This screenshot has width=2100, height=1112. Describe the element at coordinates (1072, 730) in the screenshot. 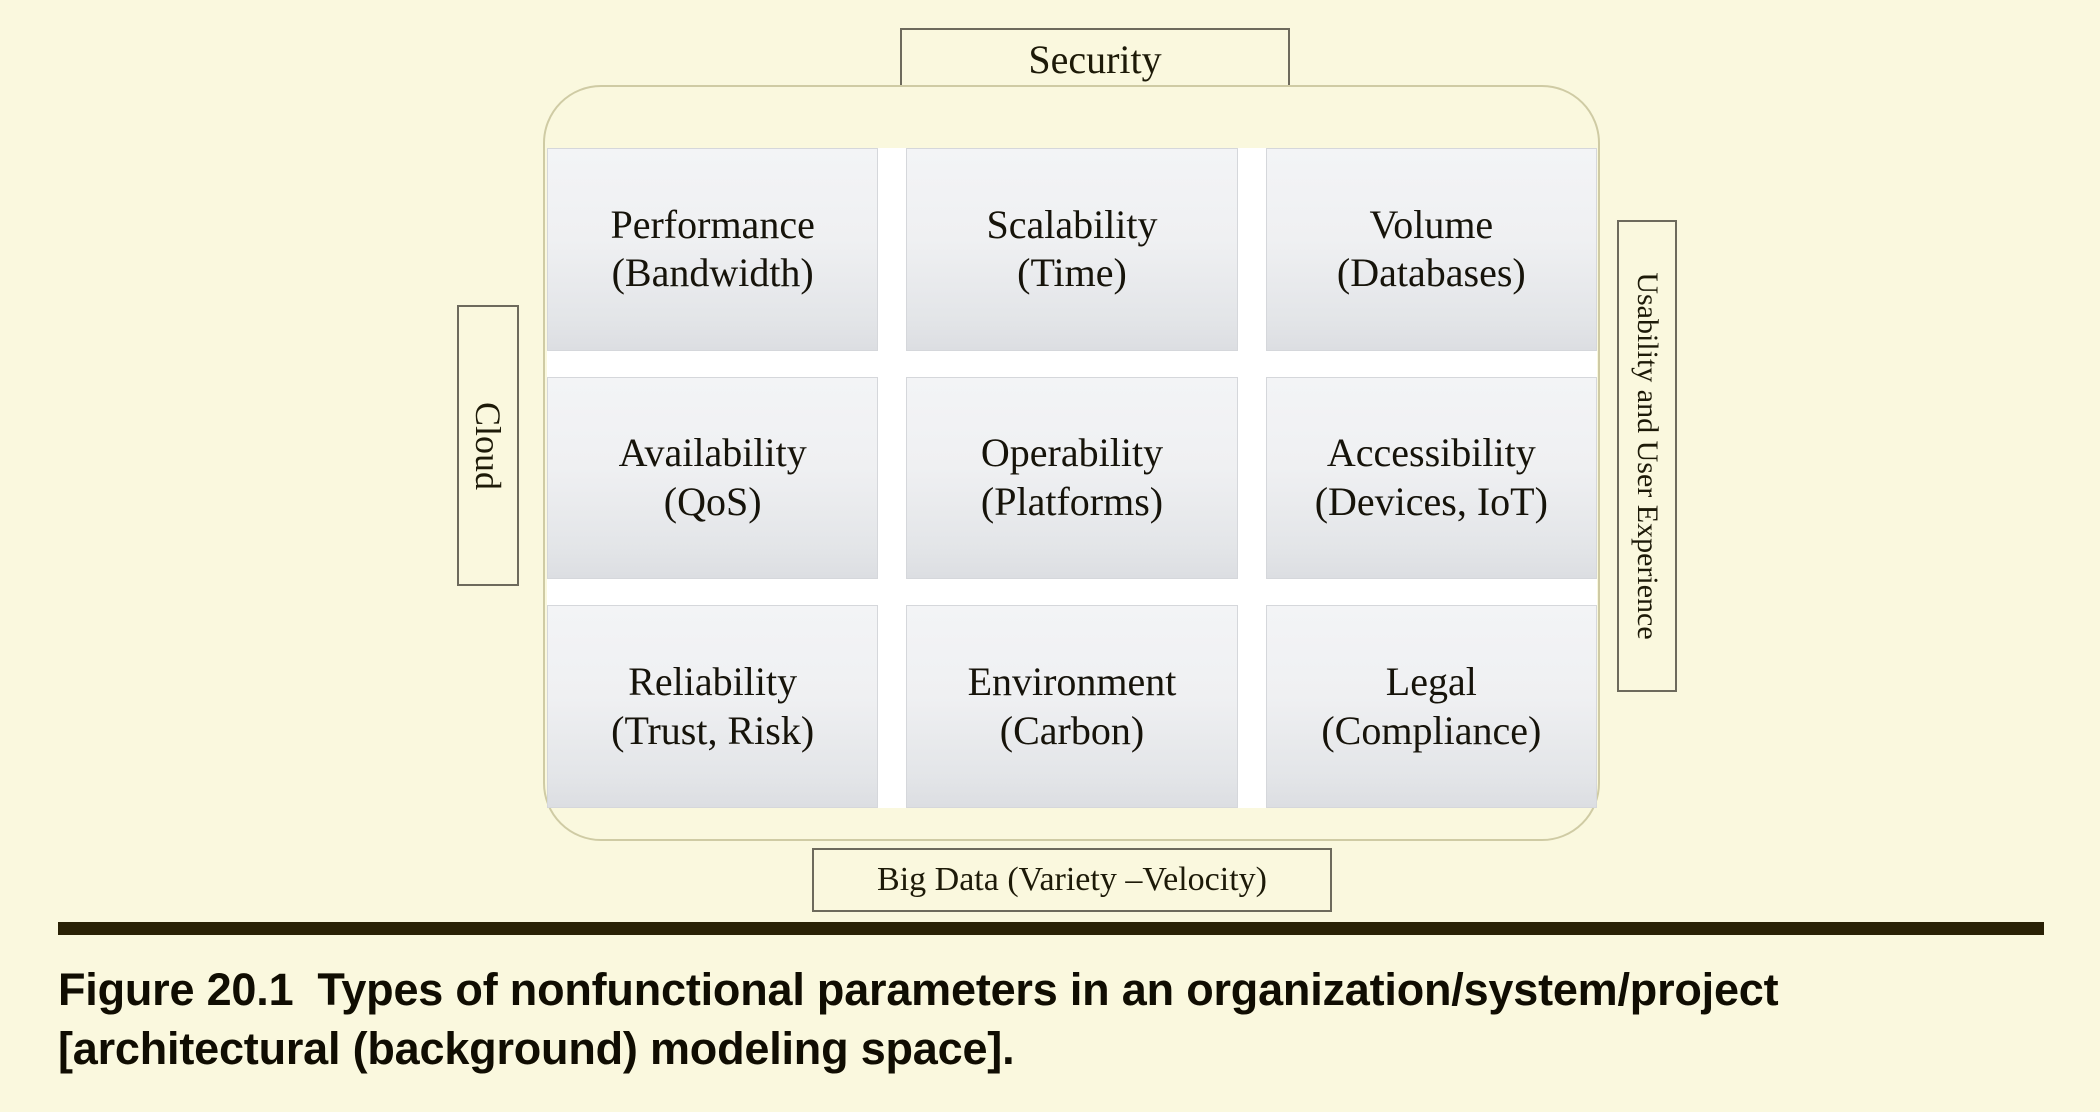

I see `grid-cell-detail: (Carbon)` at that location.